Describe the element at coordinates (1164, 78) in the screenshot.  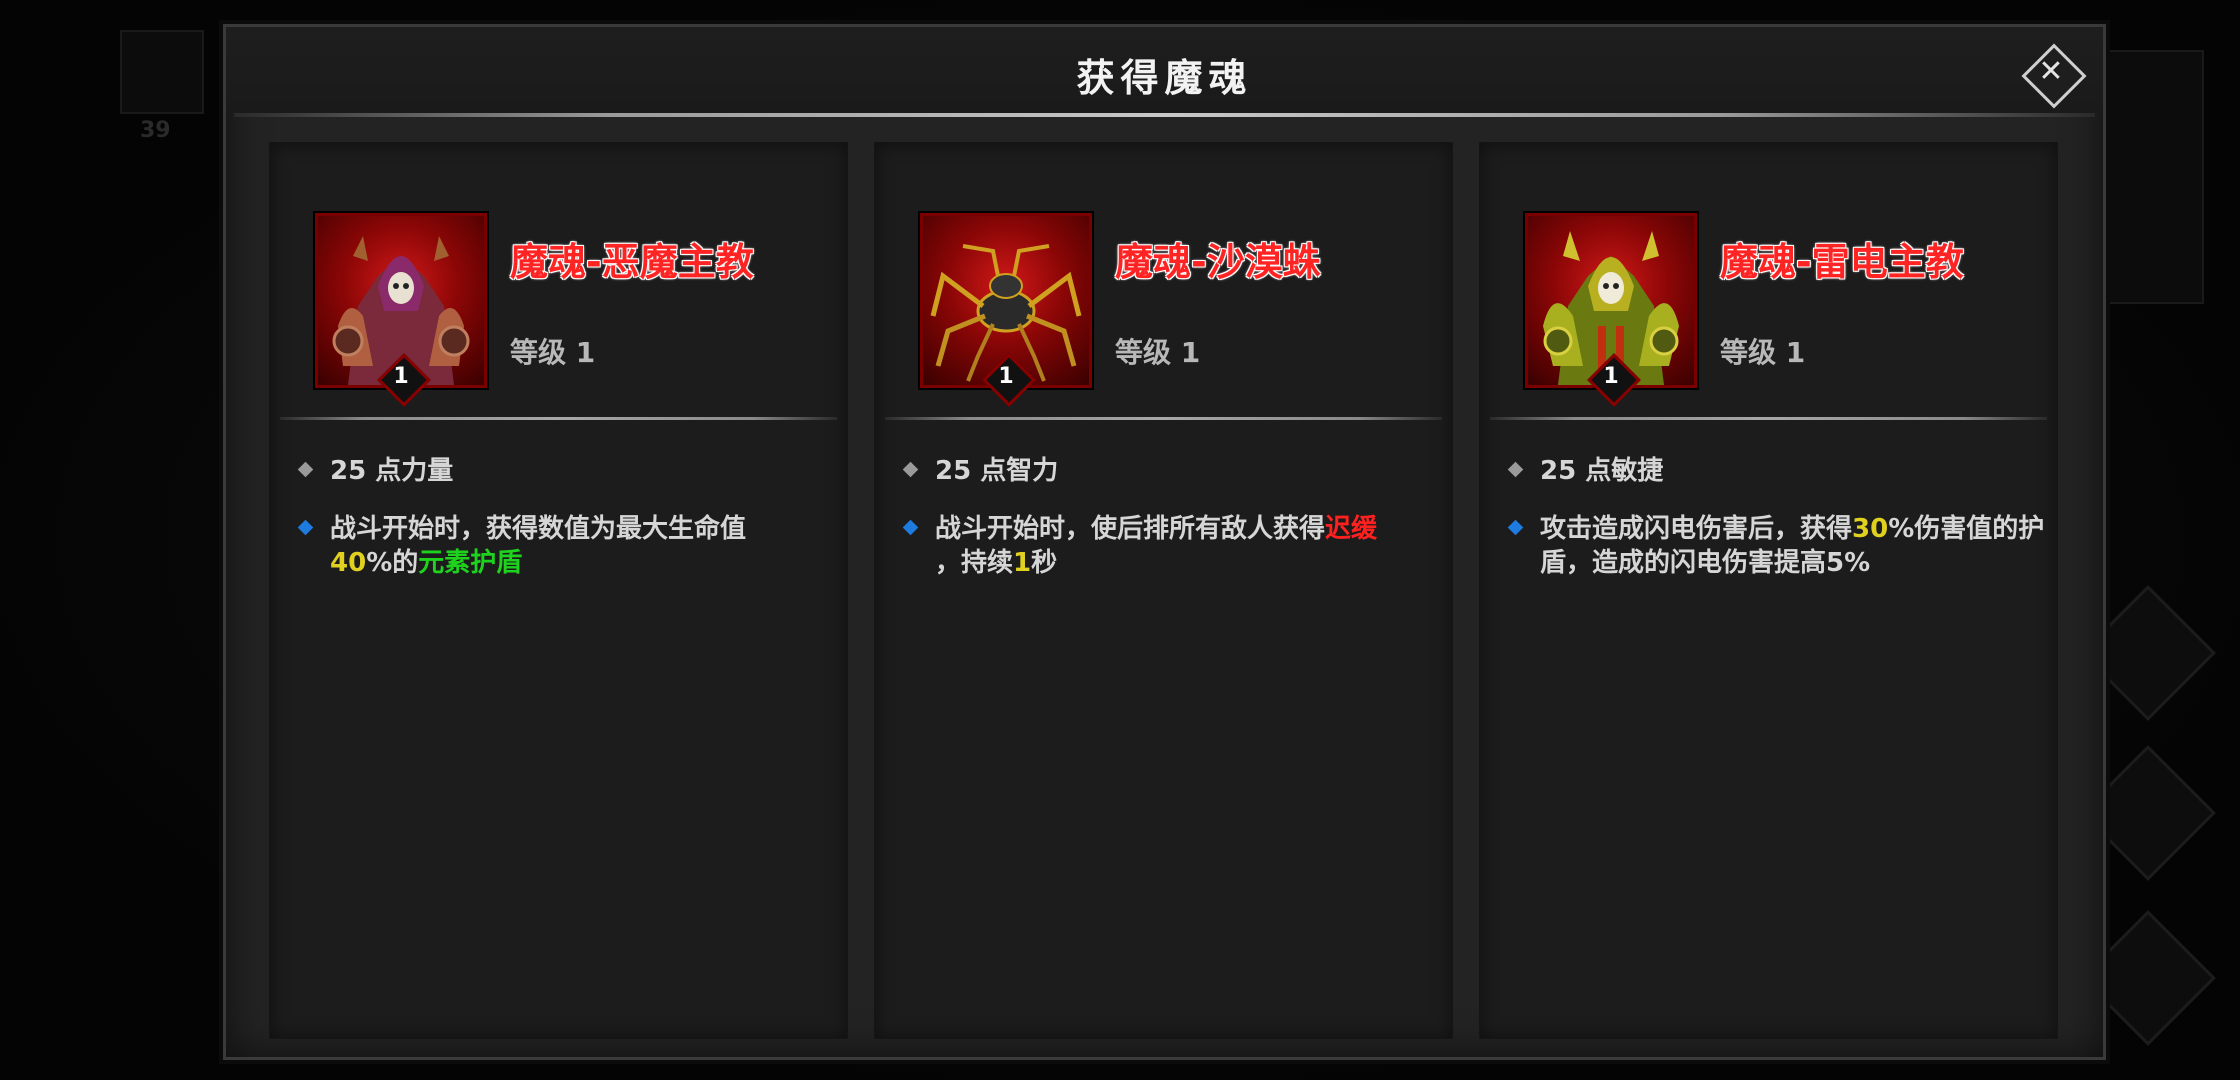
I see `modal-title: 获得魔魂` at that location.